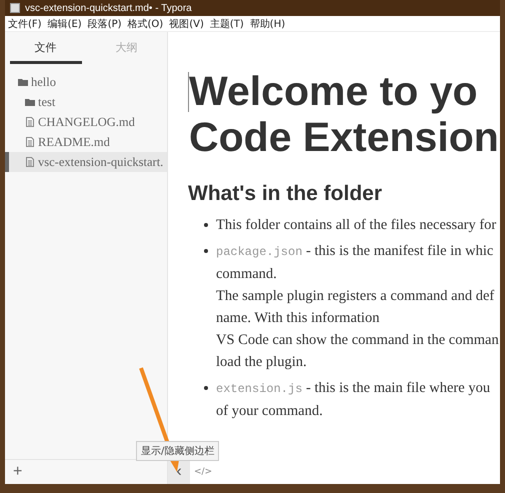  Describe the element at coordinates (86, 102) in the screenshot. I see `tree-item: test` at that location.